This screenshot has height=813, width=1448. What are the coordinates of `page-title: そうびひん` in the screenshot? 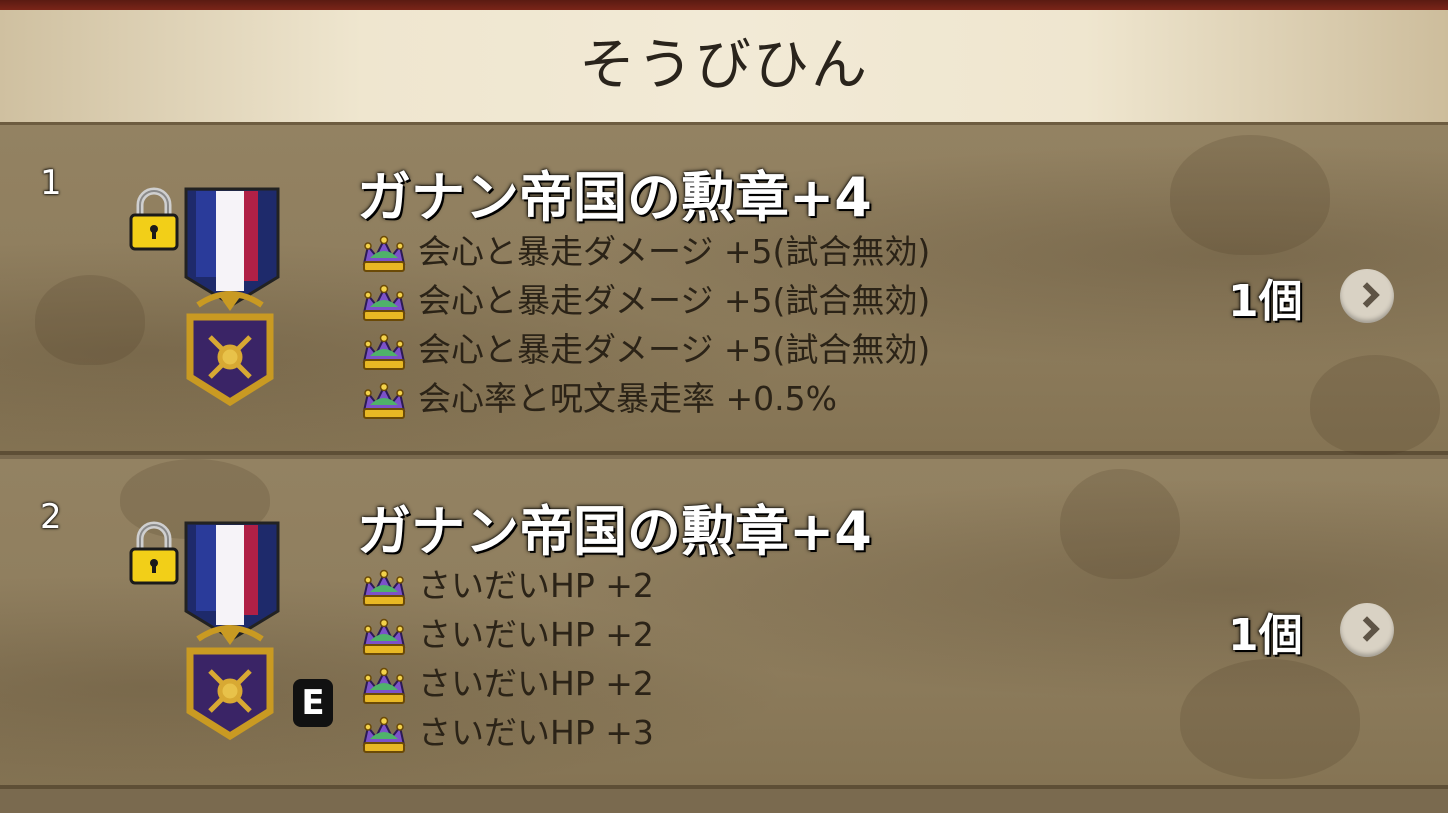 It's located at (724, 65).